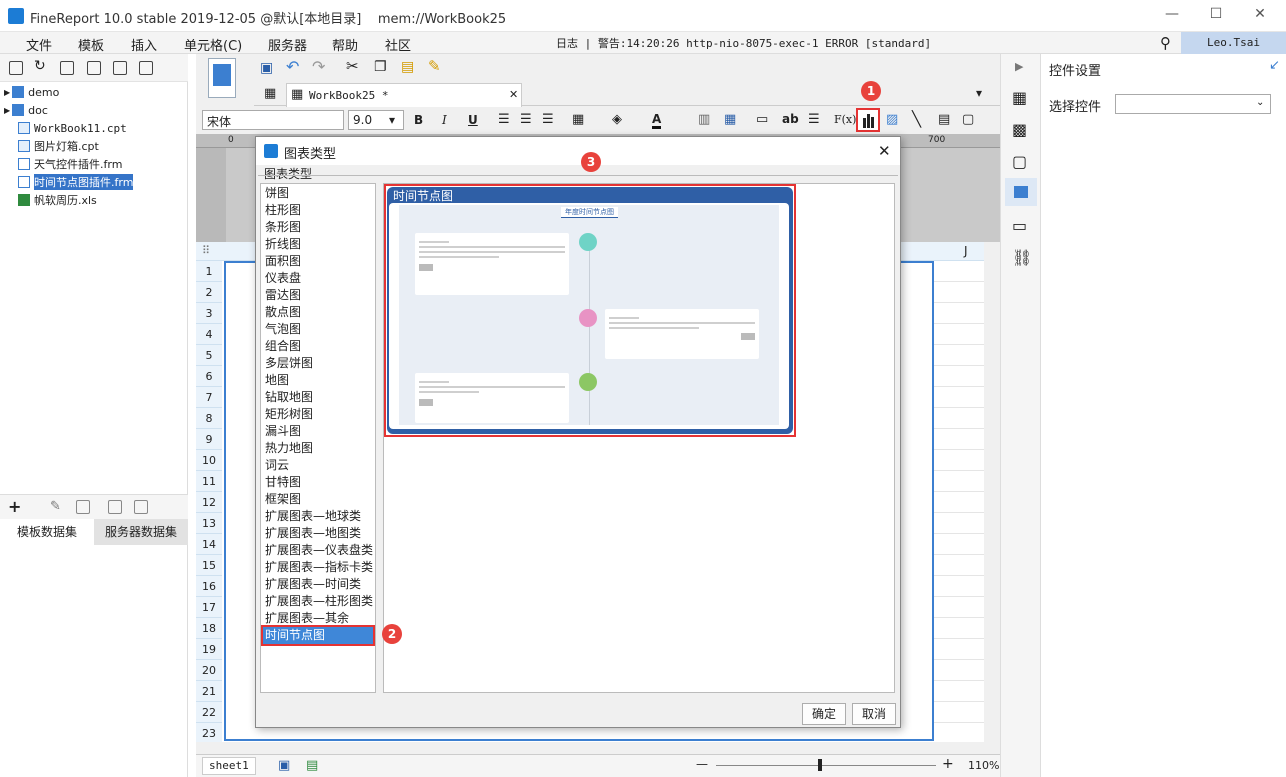 The height and width of the screenshot is (777, 1286). I want to click on menu-template: 模板, so click(91, 44).